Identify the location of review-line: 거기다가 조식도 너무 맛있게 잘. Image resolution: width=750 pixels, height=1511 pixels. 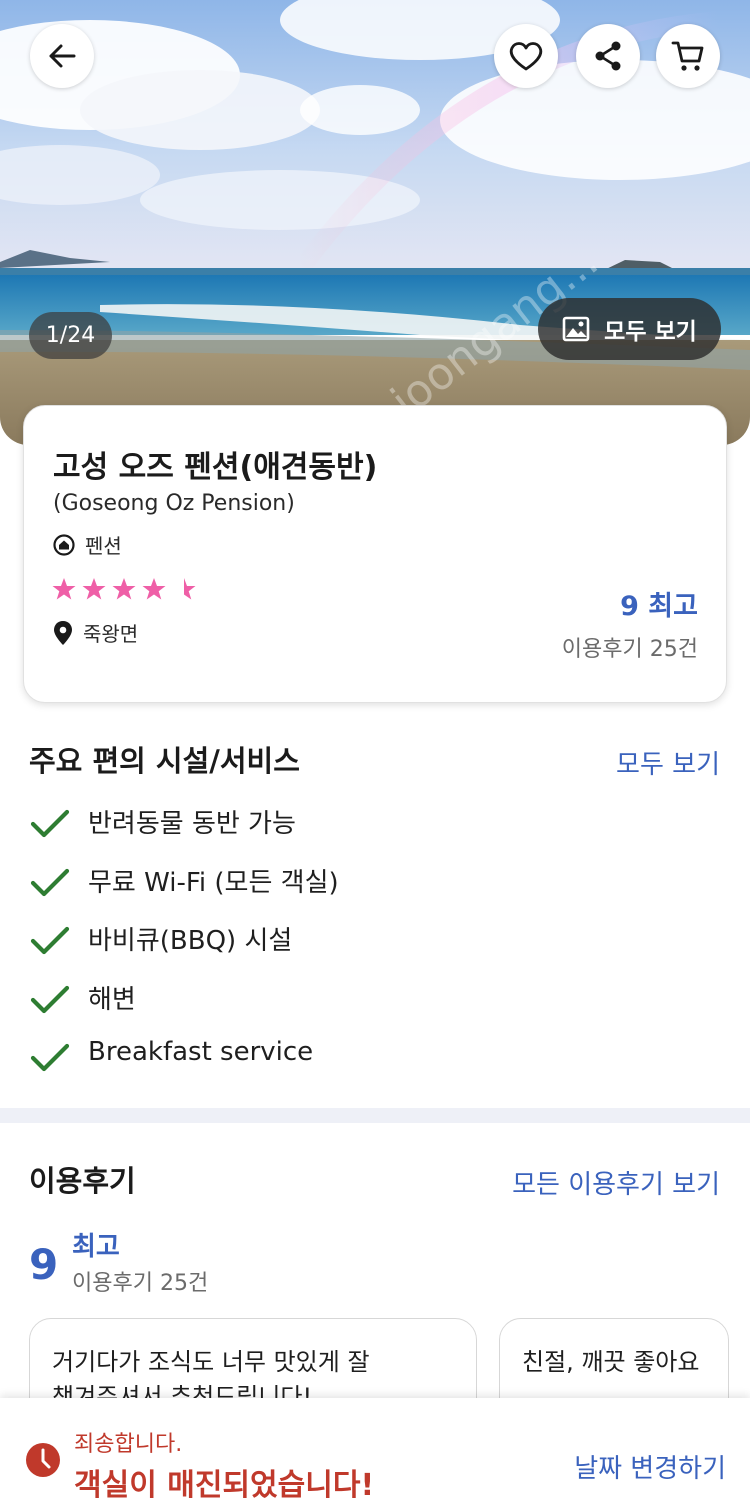
(211, 1362).